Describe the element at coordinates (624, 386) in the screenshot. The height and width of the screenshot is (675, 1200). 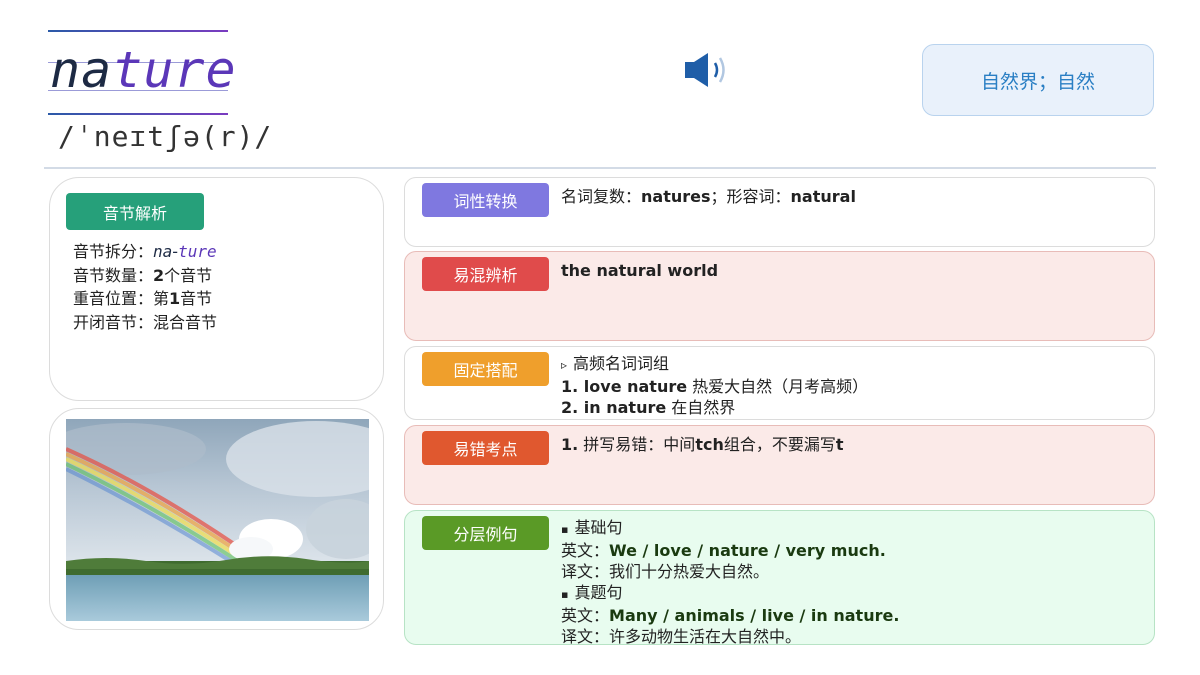
I see `collocation-item1-en: 1. love nature` at that location.